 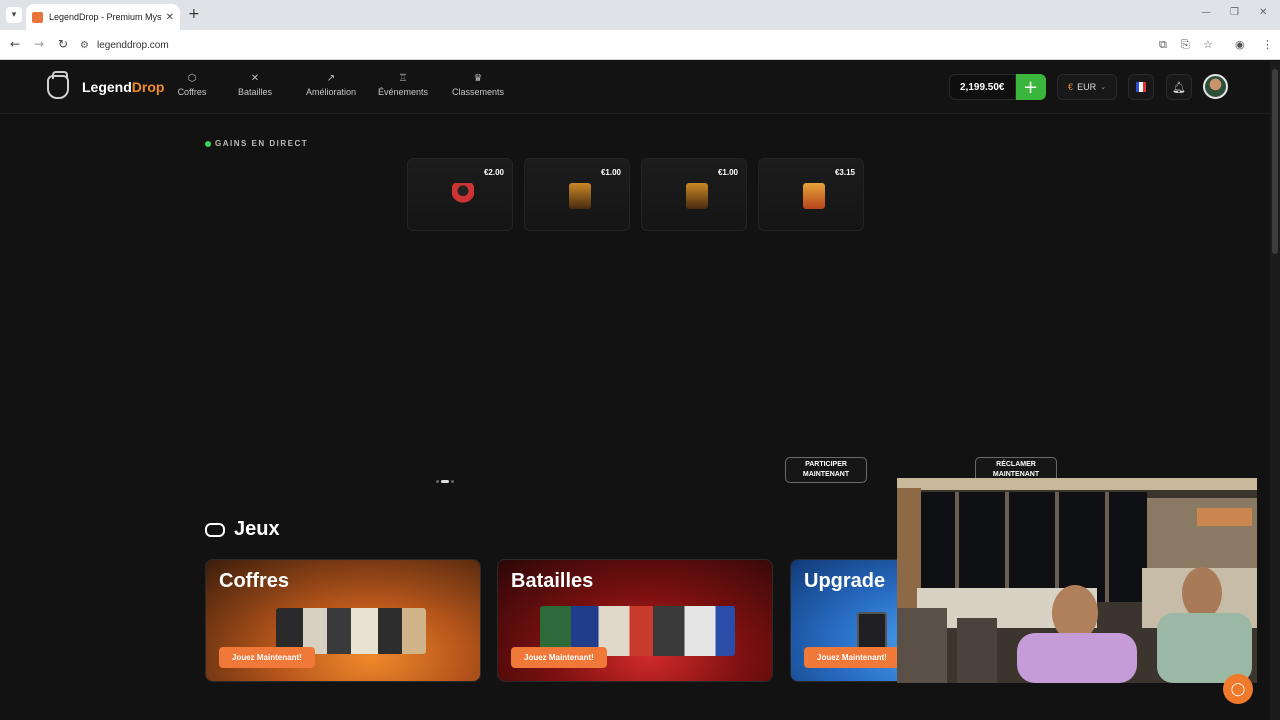 What do you see at coordinates (15, 44) in the screenshot?
I see `back-icon: ←` at bounding box center [15, 44].